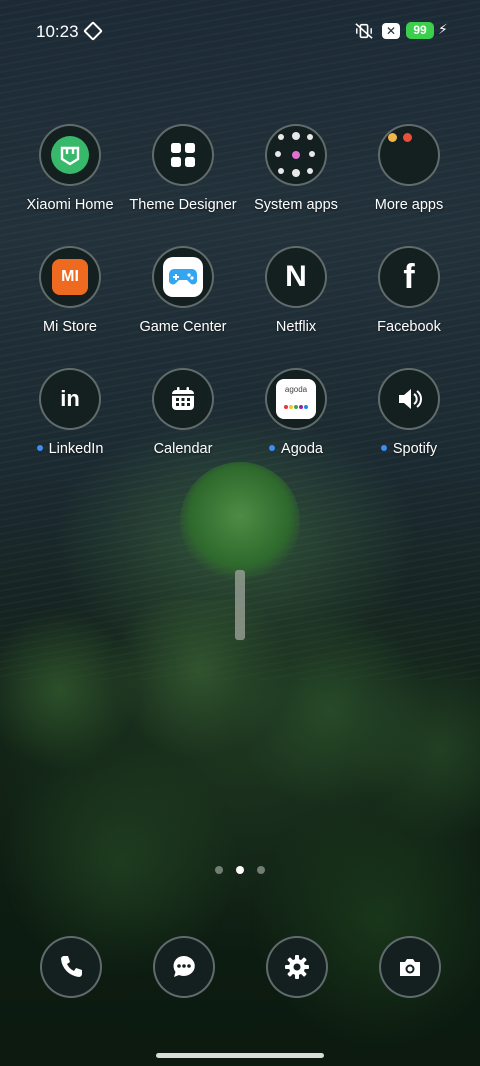 The height and width of the screenshot is (1066, 480). What do you see at coordinates (296, 327) in the screenshot?
I see `app-label: Netflix` at bounding box center [296, 327].